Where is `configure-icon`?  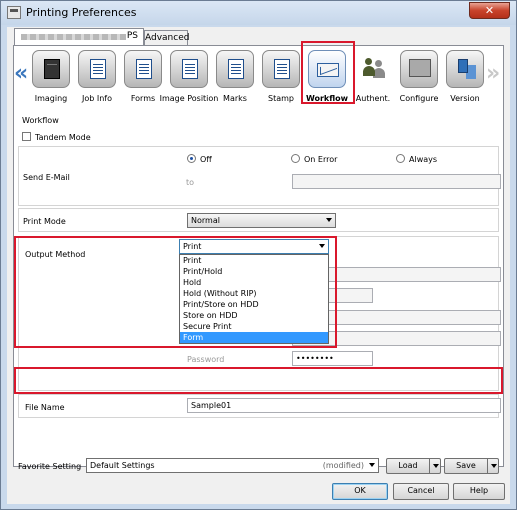
configure-icon is located at coordinates (420, 68).